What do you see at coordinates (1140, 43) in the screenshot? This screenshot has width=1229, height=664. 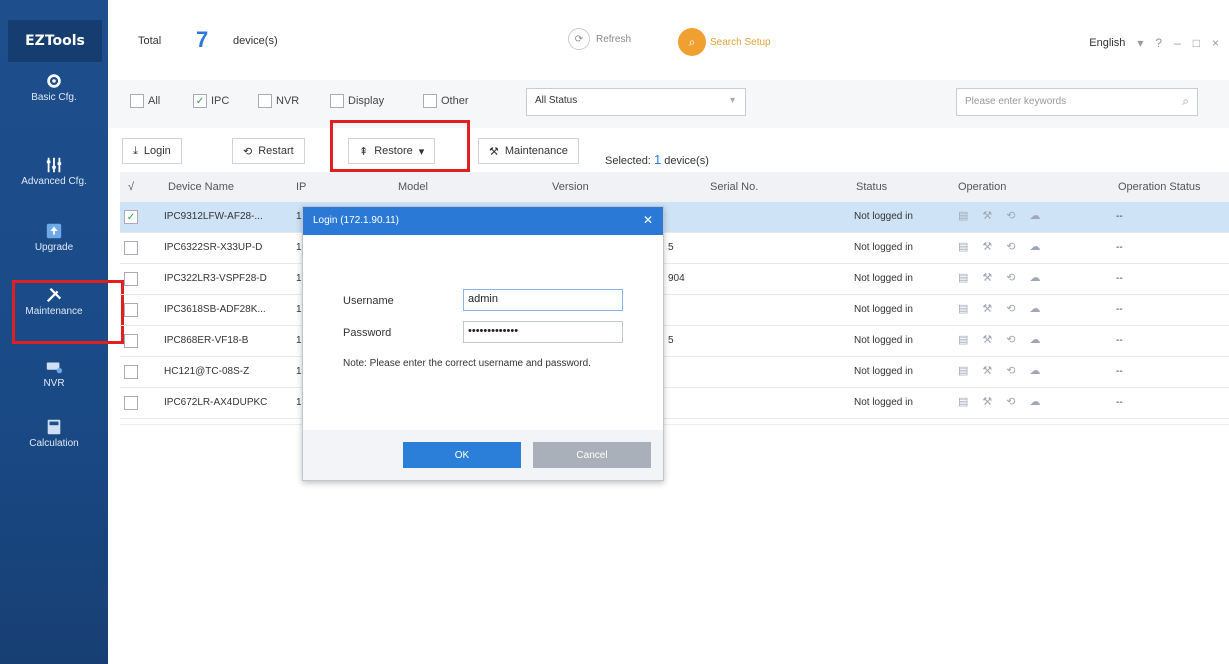 I see `chevron-down-icon: ▾` at bounding box center [1140, 43].